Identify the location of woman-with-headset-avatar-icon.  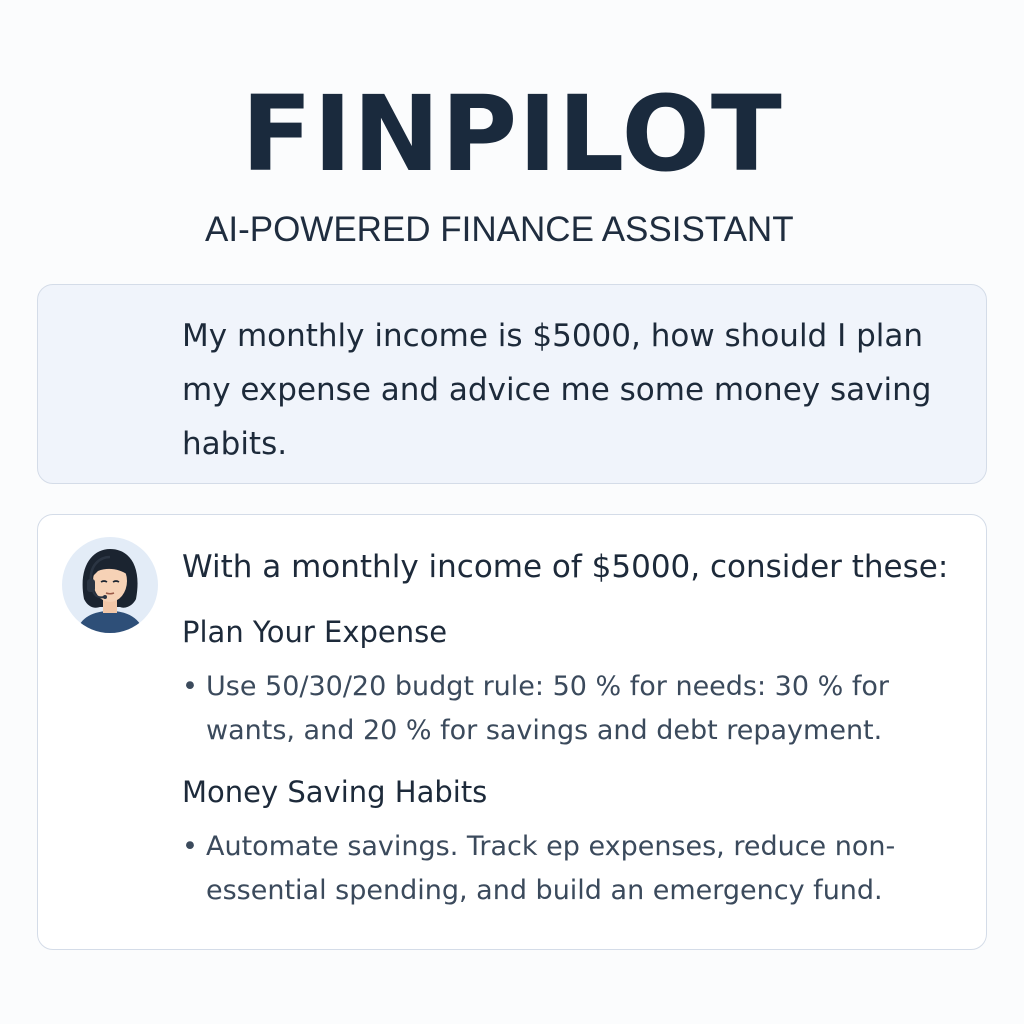
(110, 585).